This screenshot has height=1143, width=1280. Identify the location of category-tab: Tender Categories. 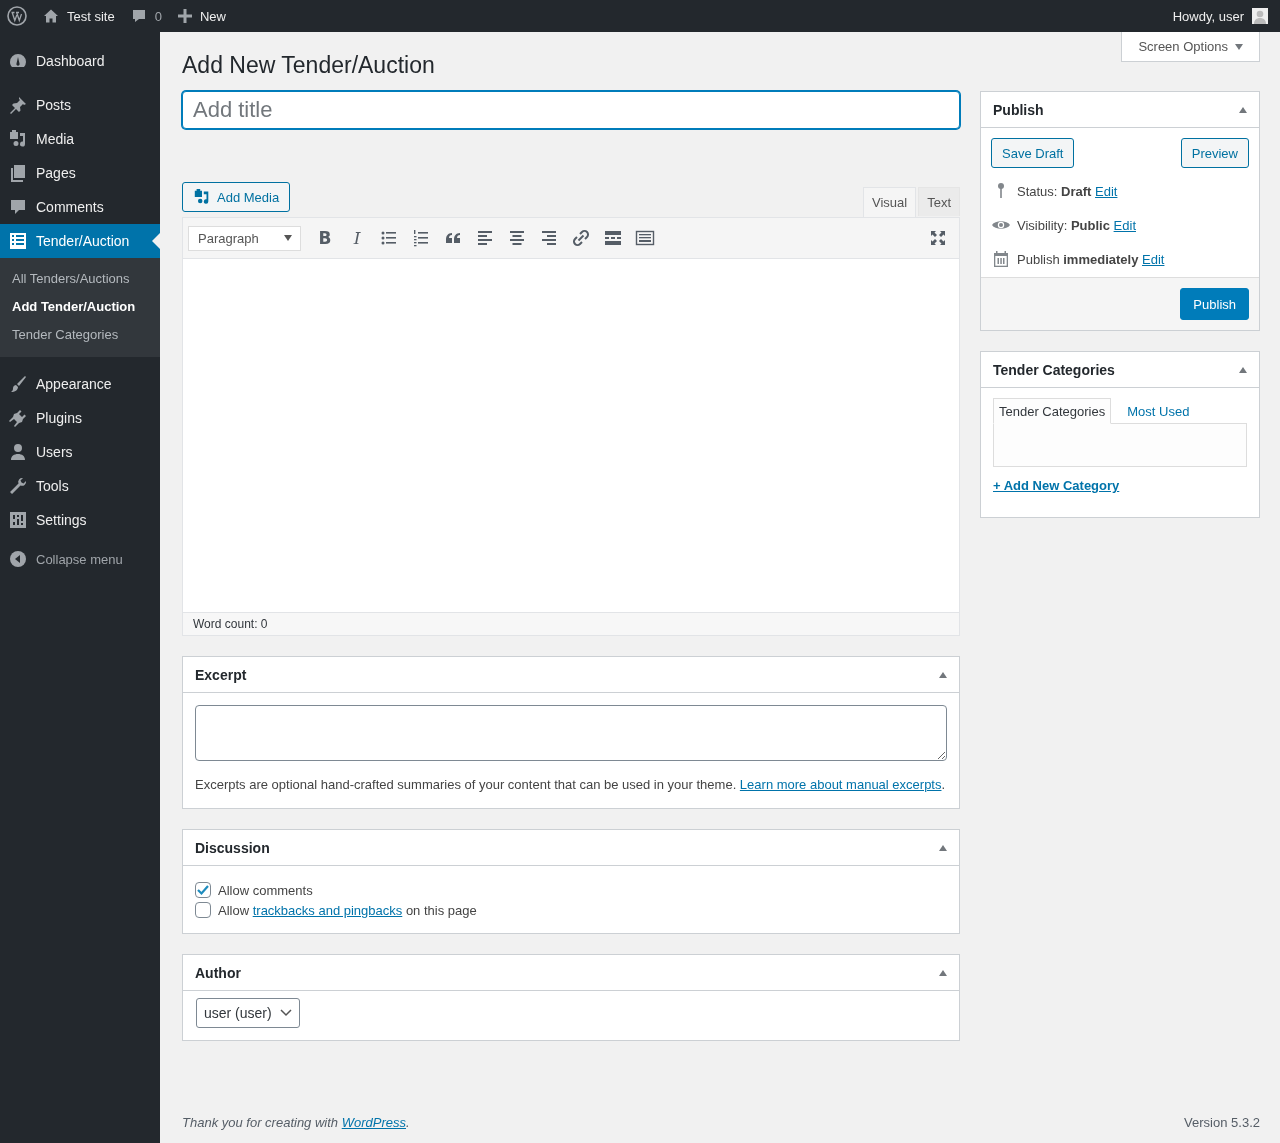
(1052, 411).